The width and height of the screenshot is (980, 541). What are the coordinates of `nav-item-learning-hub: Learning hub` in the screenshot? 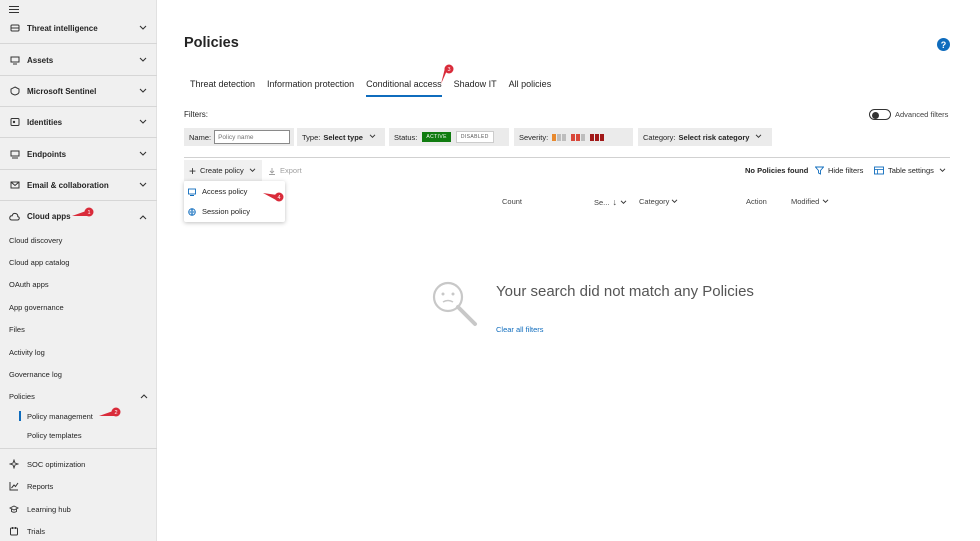 It's located at (40, 509).